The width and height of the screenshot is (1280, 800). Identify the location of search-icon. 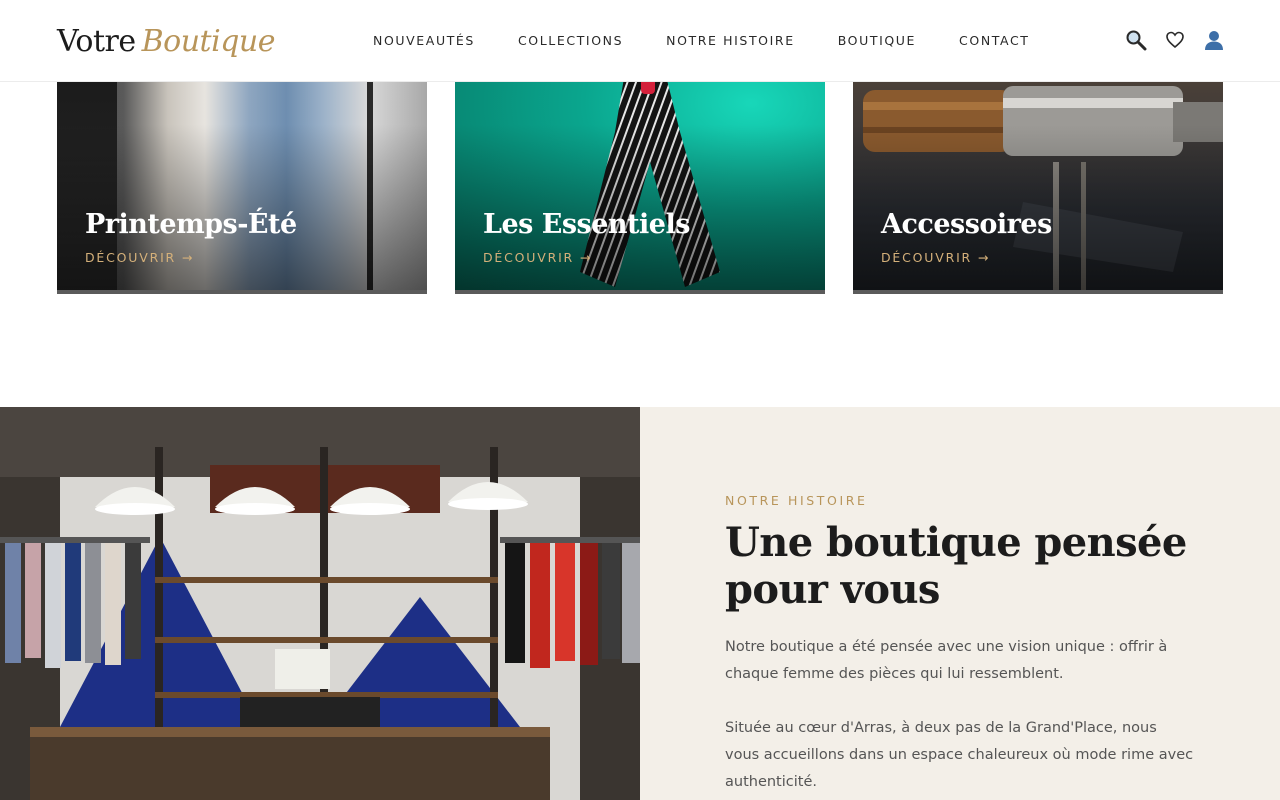
(1136, 40).